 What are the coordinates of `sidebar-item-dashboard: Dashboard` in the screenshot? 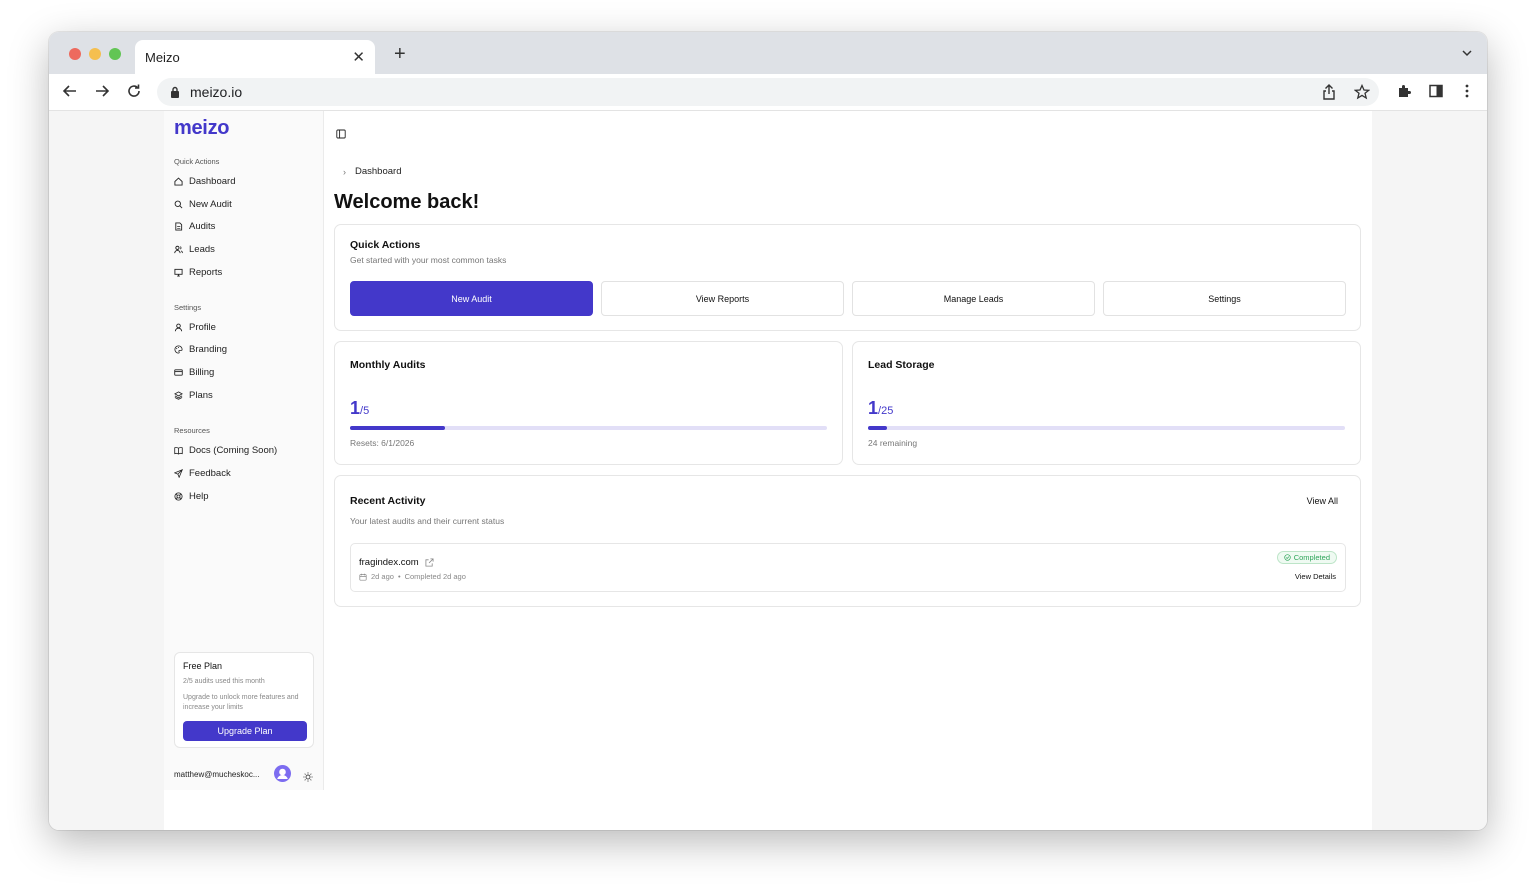 It's located at (204, 181).